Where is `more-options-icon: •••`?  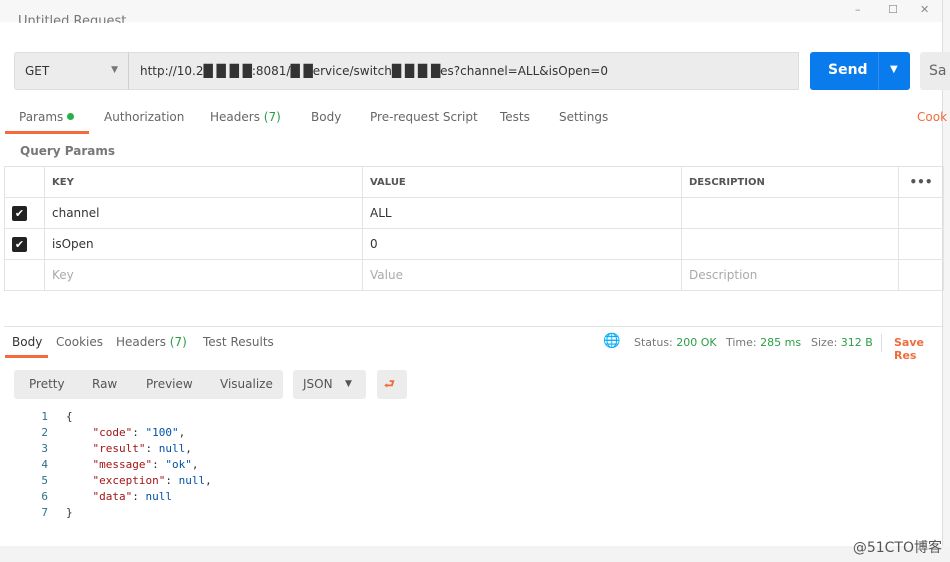
more-options-icon: ••• is located at coordinates (921, 182).